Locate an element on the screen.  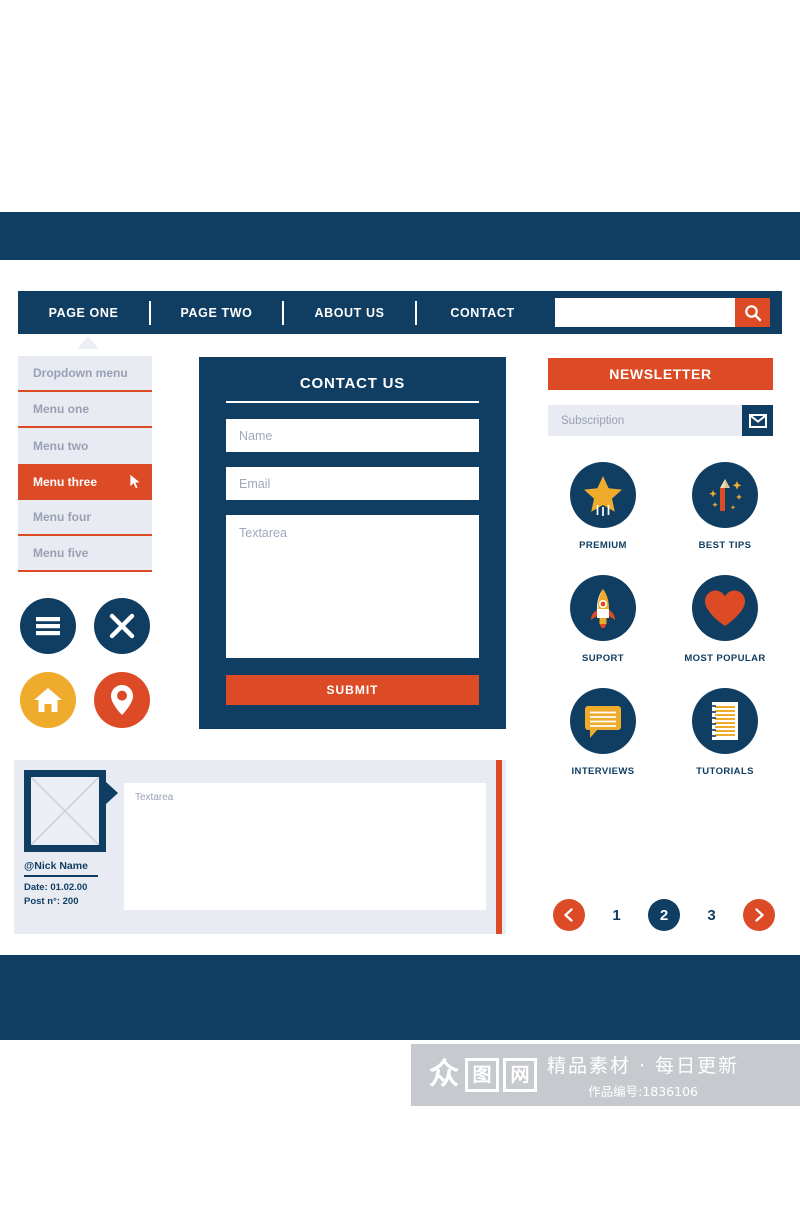
chevron-left-icon is located at coordinates (568, 915).